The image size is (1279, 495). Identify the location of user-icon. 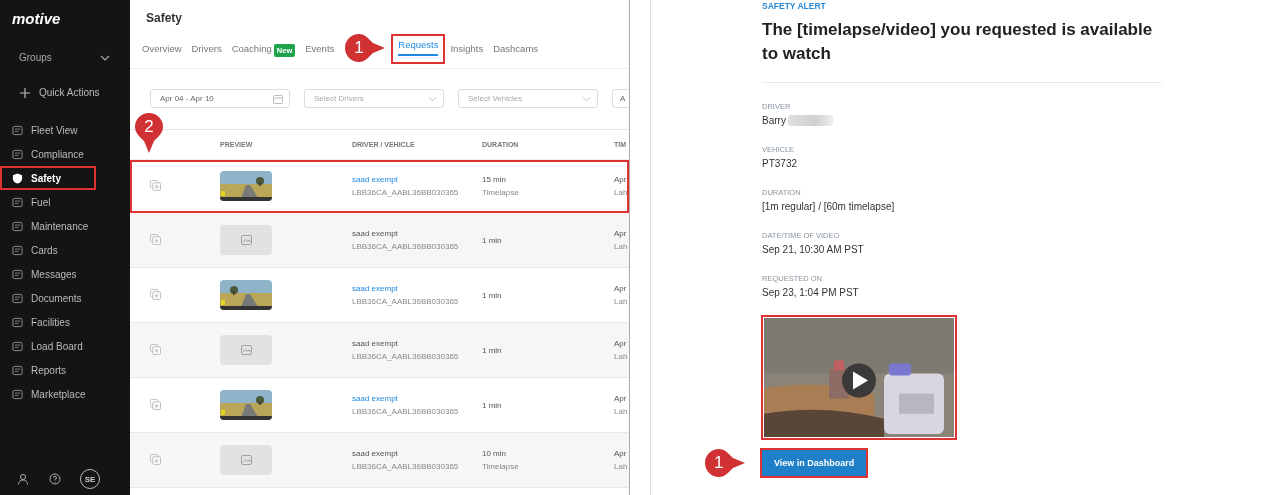
(23, 479).